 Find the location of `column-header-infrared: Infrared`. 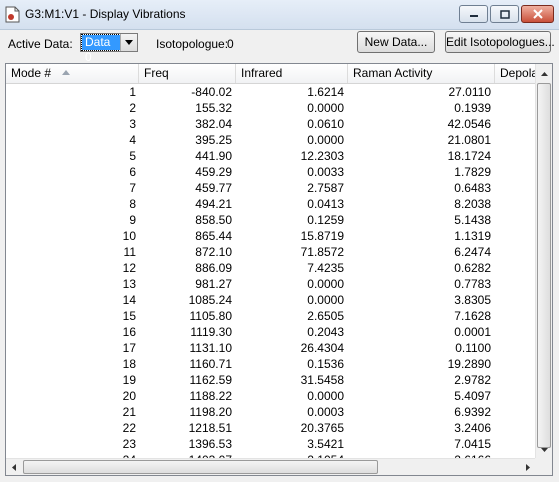

column-header-infrared: Infrared is located at coordinates (292, 73).